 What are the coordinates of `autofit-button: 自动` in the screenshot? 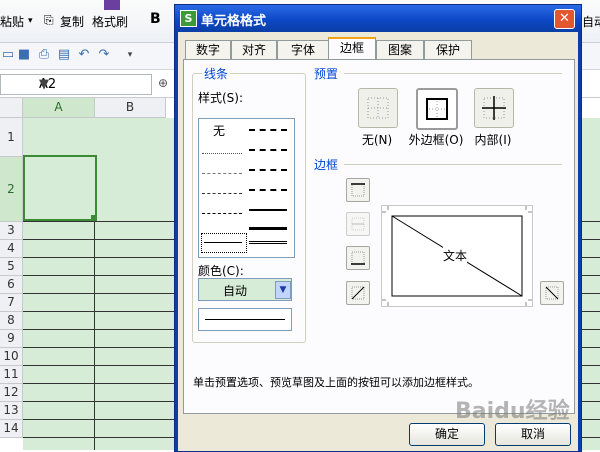 It's located at (591, 21).